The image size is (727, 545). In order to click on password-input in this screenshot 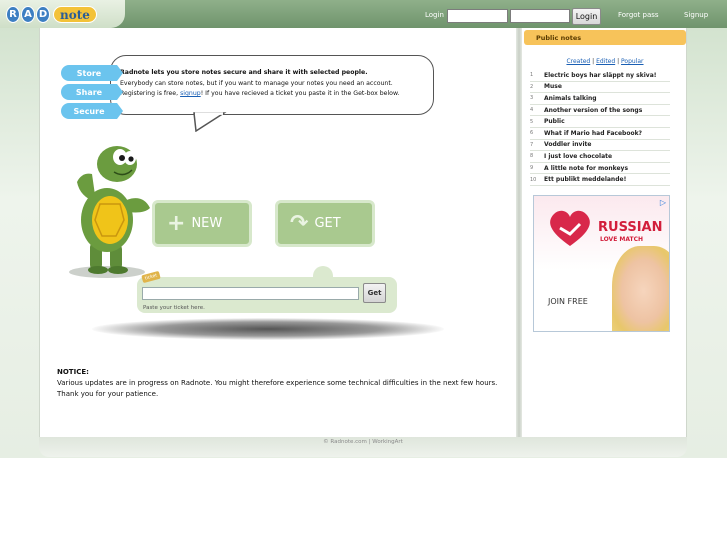, I will do `click(540, 16)`.